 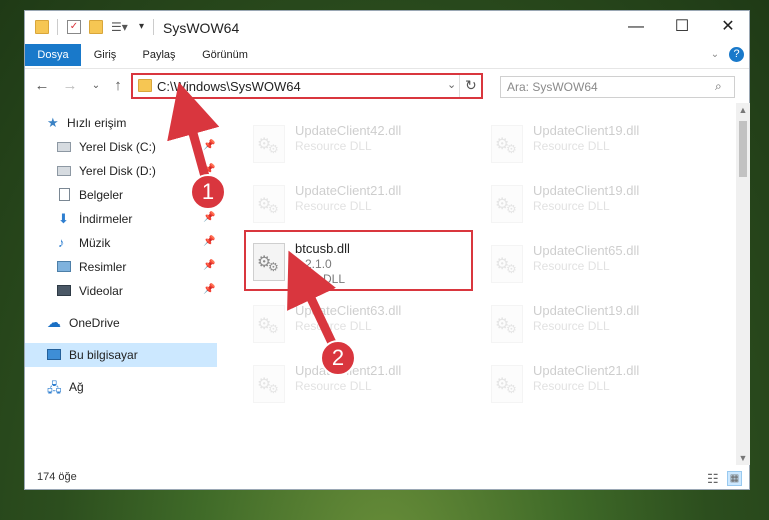 What do you see at coordinates (338, 358) in the screenshot?
I see `annotation-marker-2: 2` at bounding box center [338, 358].